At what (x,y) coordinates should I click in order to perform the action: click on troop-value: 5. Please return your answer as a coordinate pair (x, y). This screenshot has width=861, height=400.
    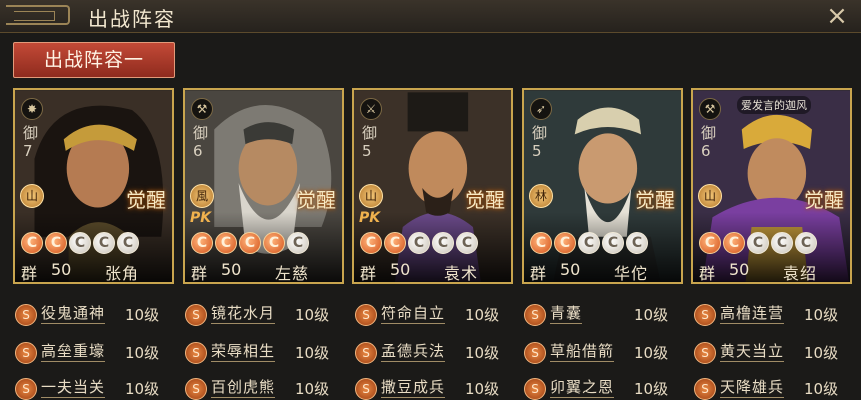
    Looking at the image, I should click on (537, 151).